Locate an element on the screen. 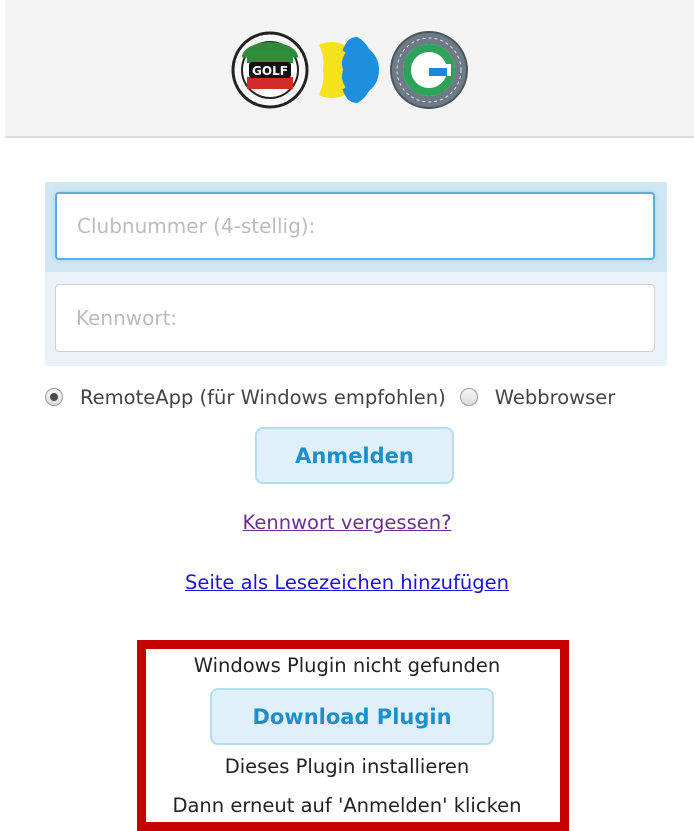 Image resolution: width=694 pixels, height=831 pixels. radio-remoteapp-label: RemoteApp (für Windows empfohlen) is located at coordinates (263, 397).